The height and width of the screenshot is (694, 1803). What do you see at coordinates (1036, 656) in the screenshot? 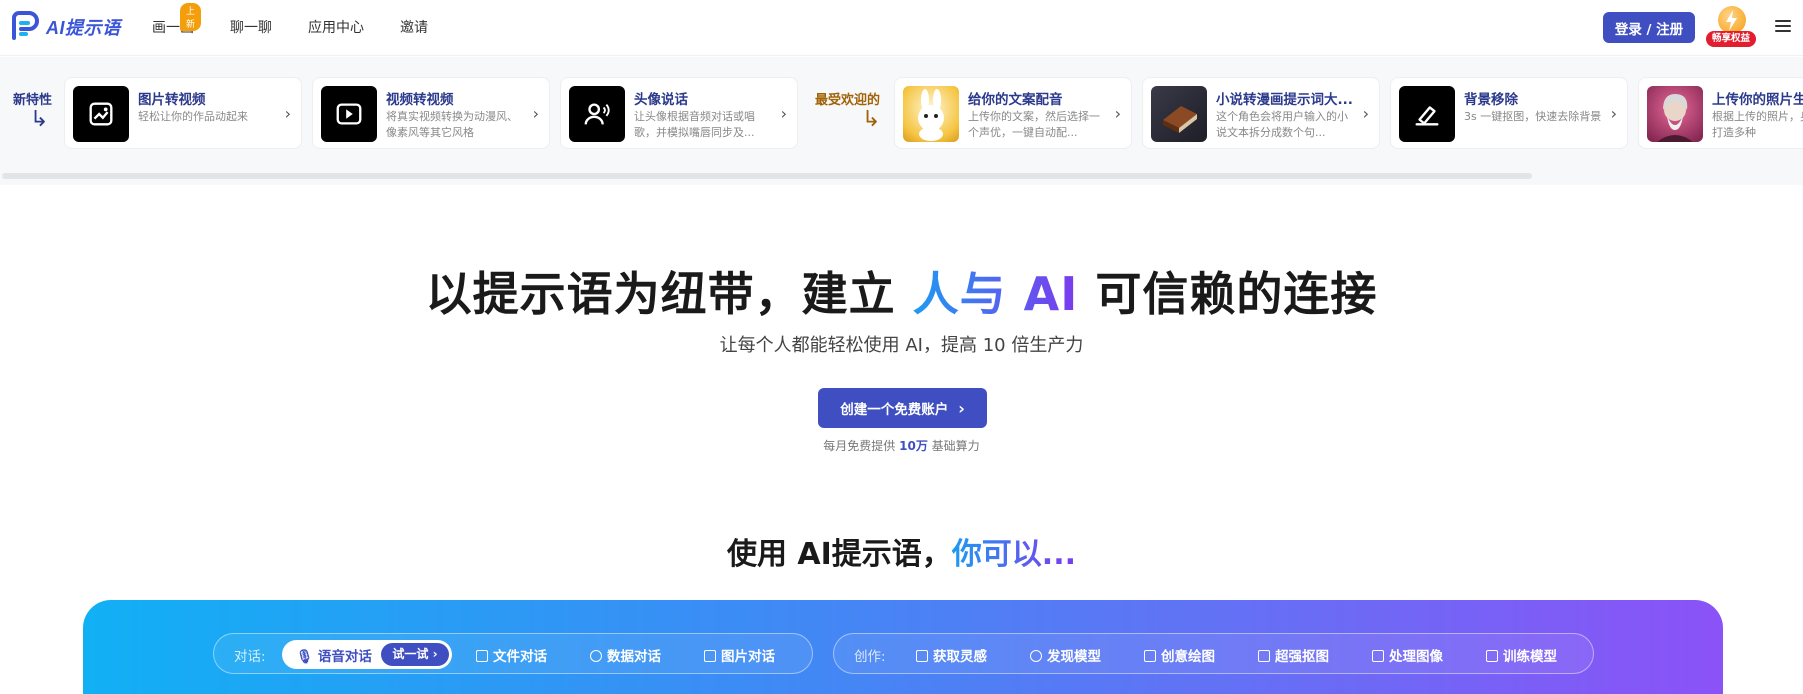
I see `compass-icon` at bounding box center [1036, 656].